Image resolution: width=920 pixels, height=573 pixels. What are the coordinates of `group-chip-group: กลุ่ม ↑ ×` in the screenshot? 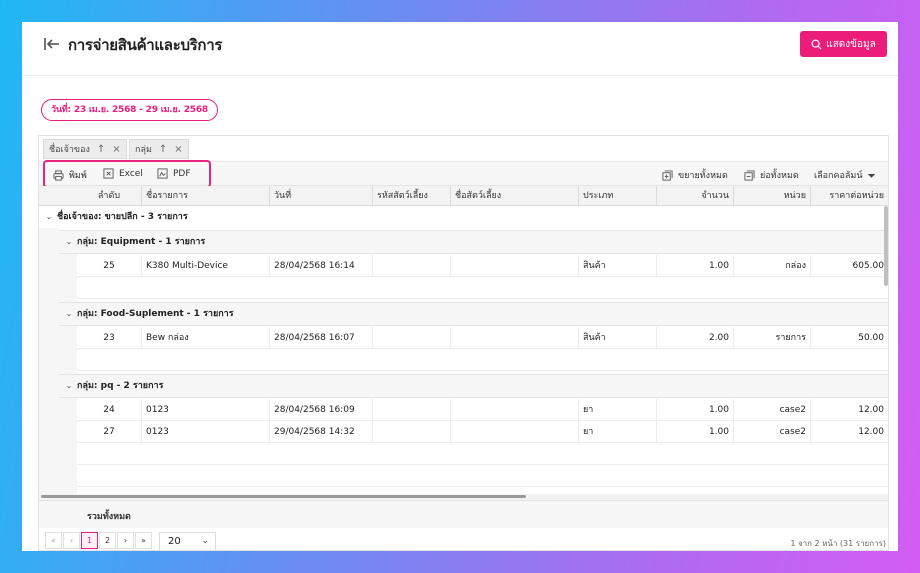 It's located at (159, 149).